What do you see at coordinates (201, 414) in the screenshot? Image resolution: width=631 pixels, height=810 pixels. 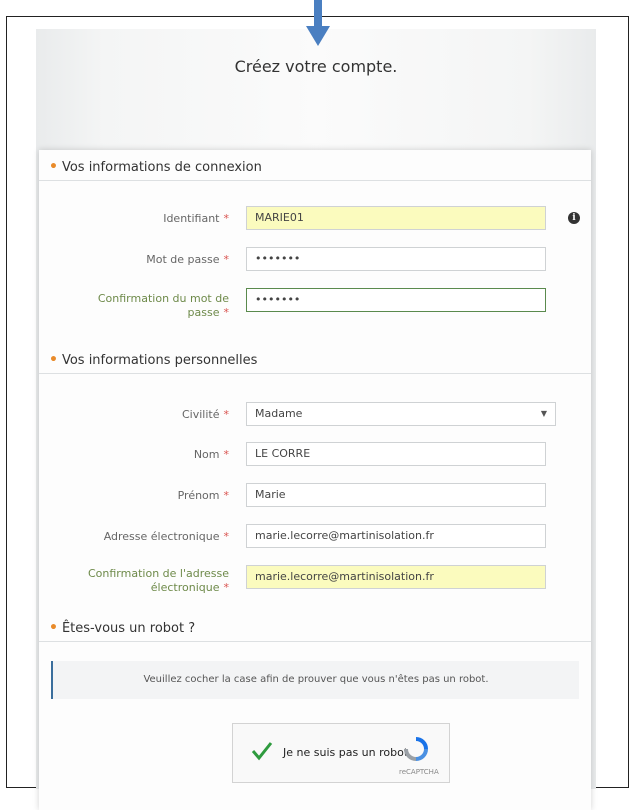 I see `civilite-label-text: Civilité` at bounding box center [201, 414].